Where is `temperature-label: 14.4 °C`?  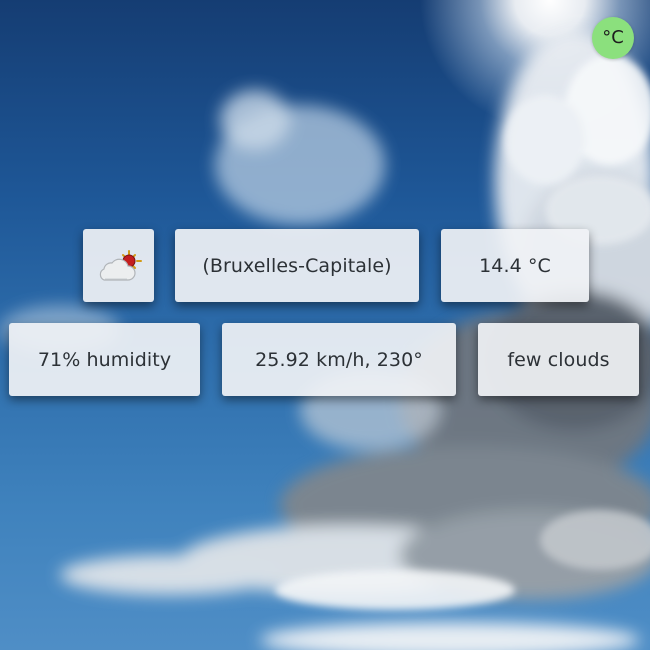 temperature-label: 14.4 °C is located at coordinates (515, 265).